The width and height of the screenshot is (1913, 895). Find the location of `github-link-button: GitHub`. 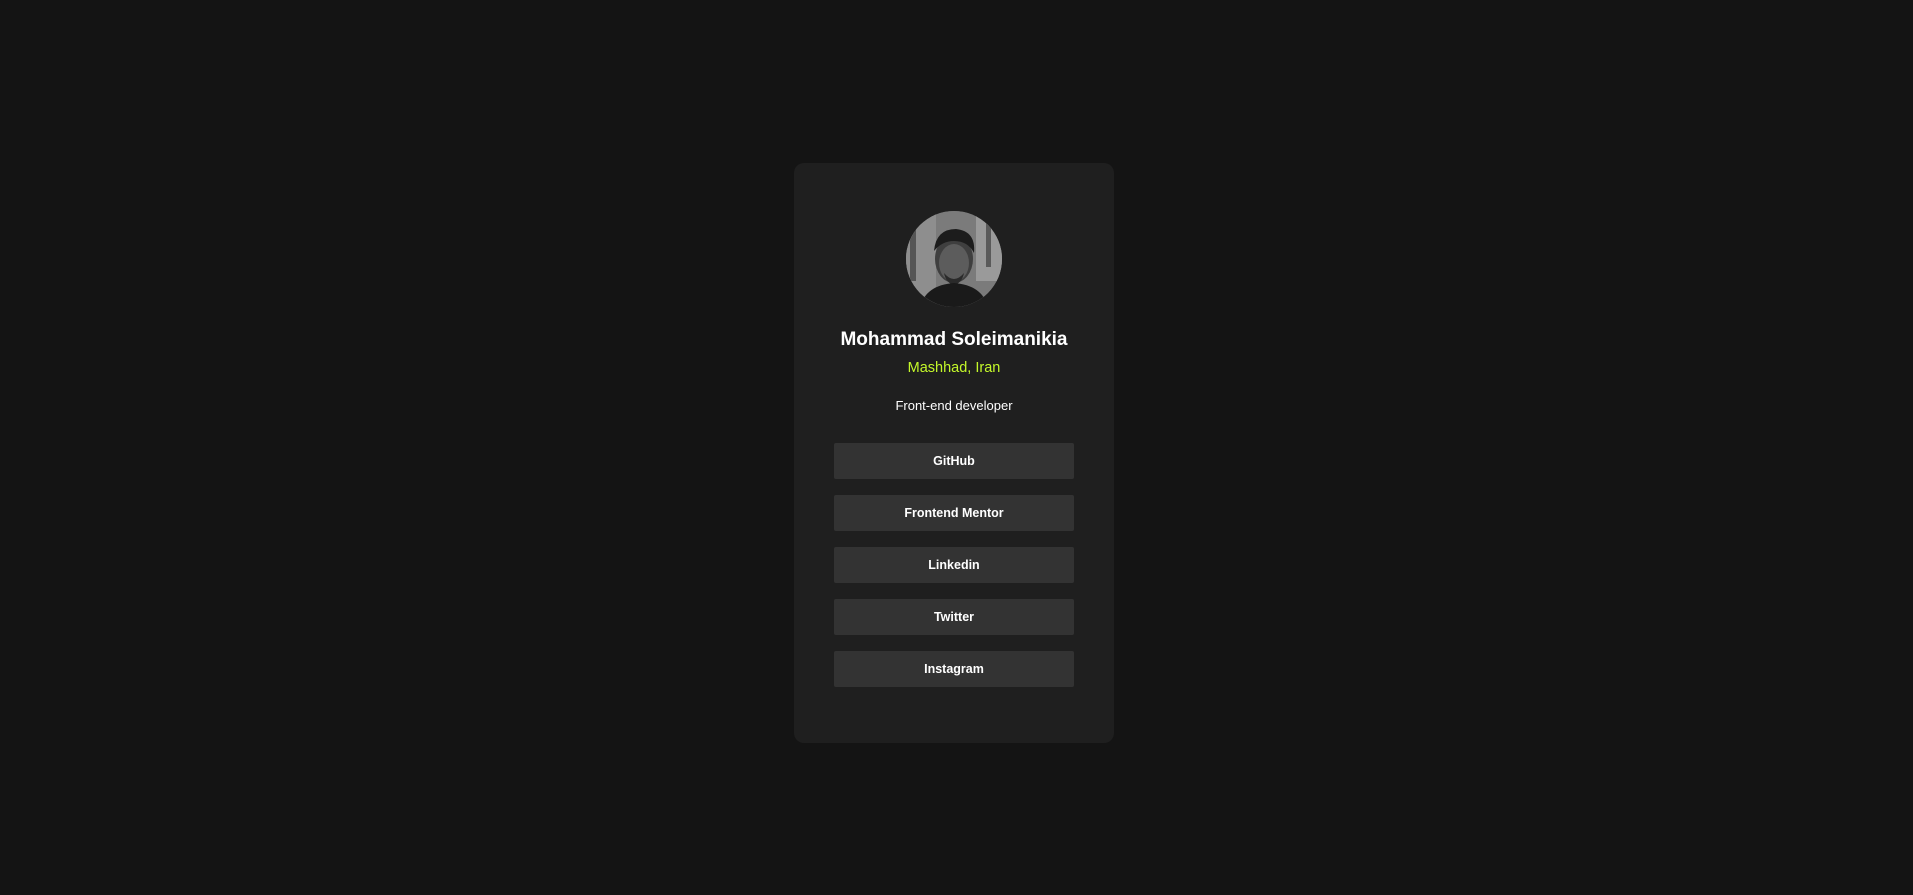

github-link-button: GitHub is located at coordinates (954, 461).